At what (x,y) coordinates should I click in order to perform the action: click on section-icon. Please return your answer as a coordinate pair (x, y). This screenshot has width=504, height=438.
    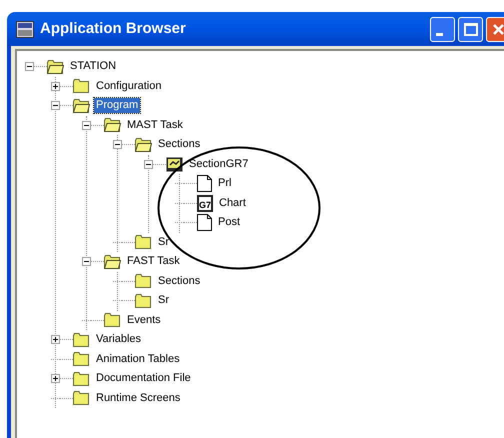
    Looking at the image, I should click on (174, 164).